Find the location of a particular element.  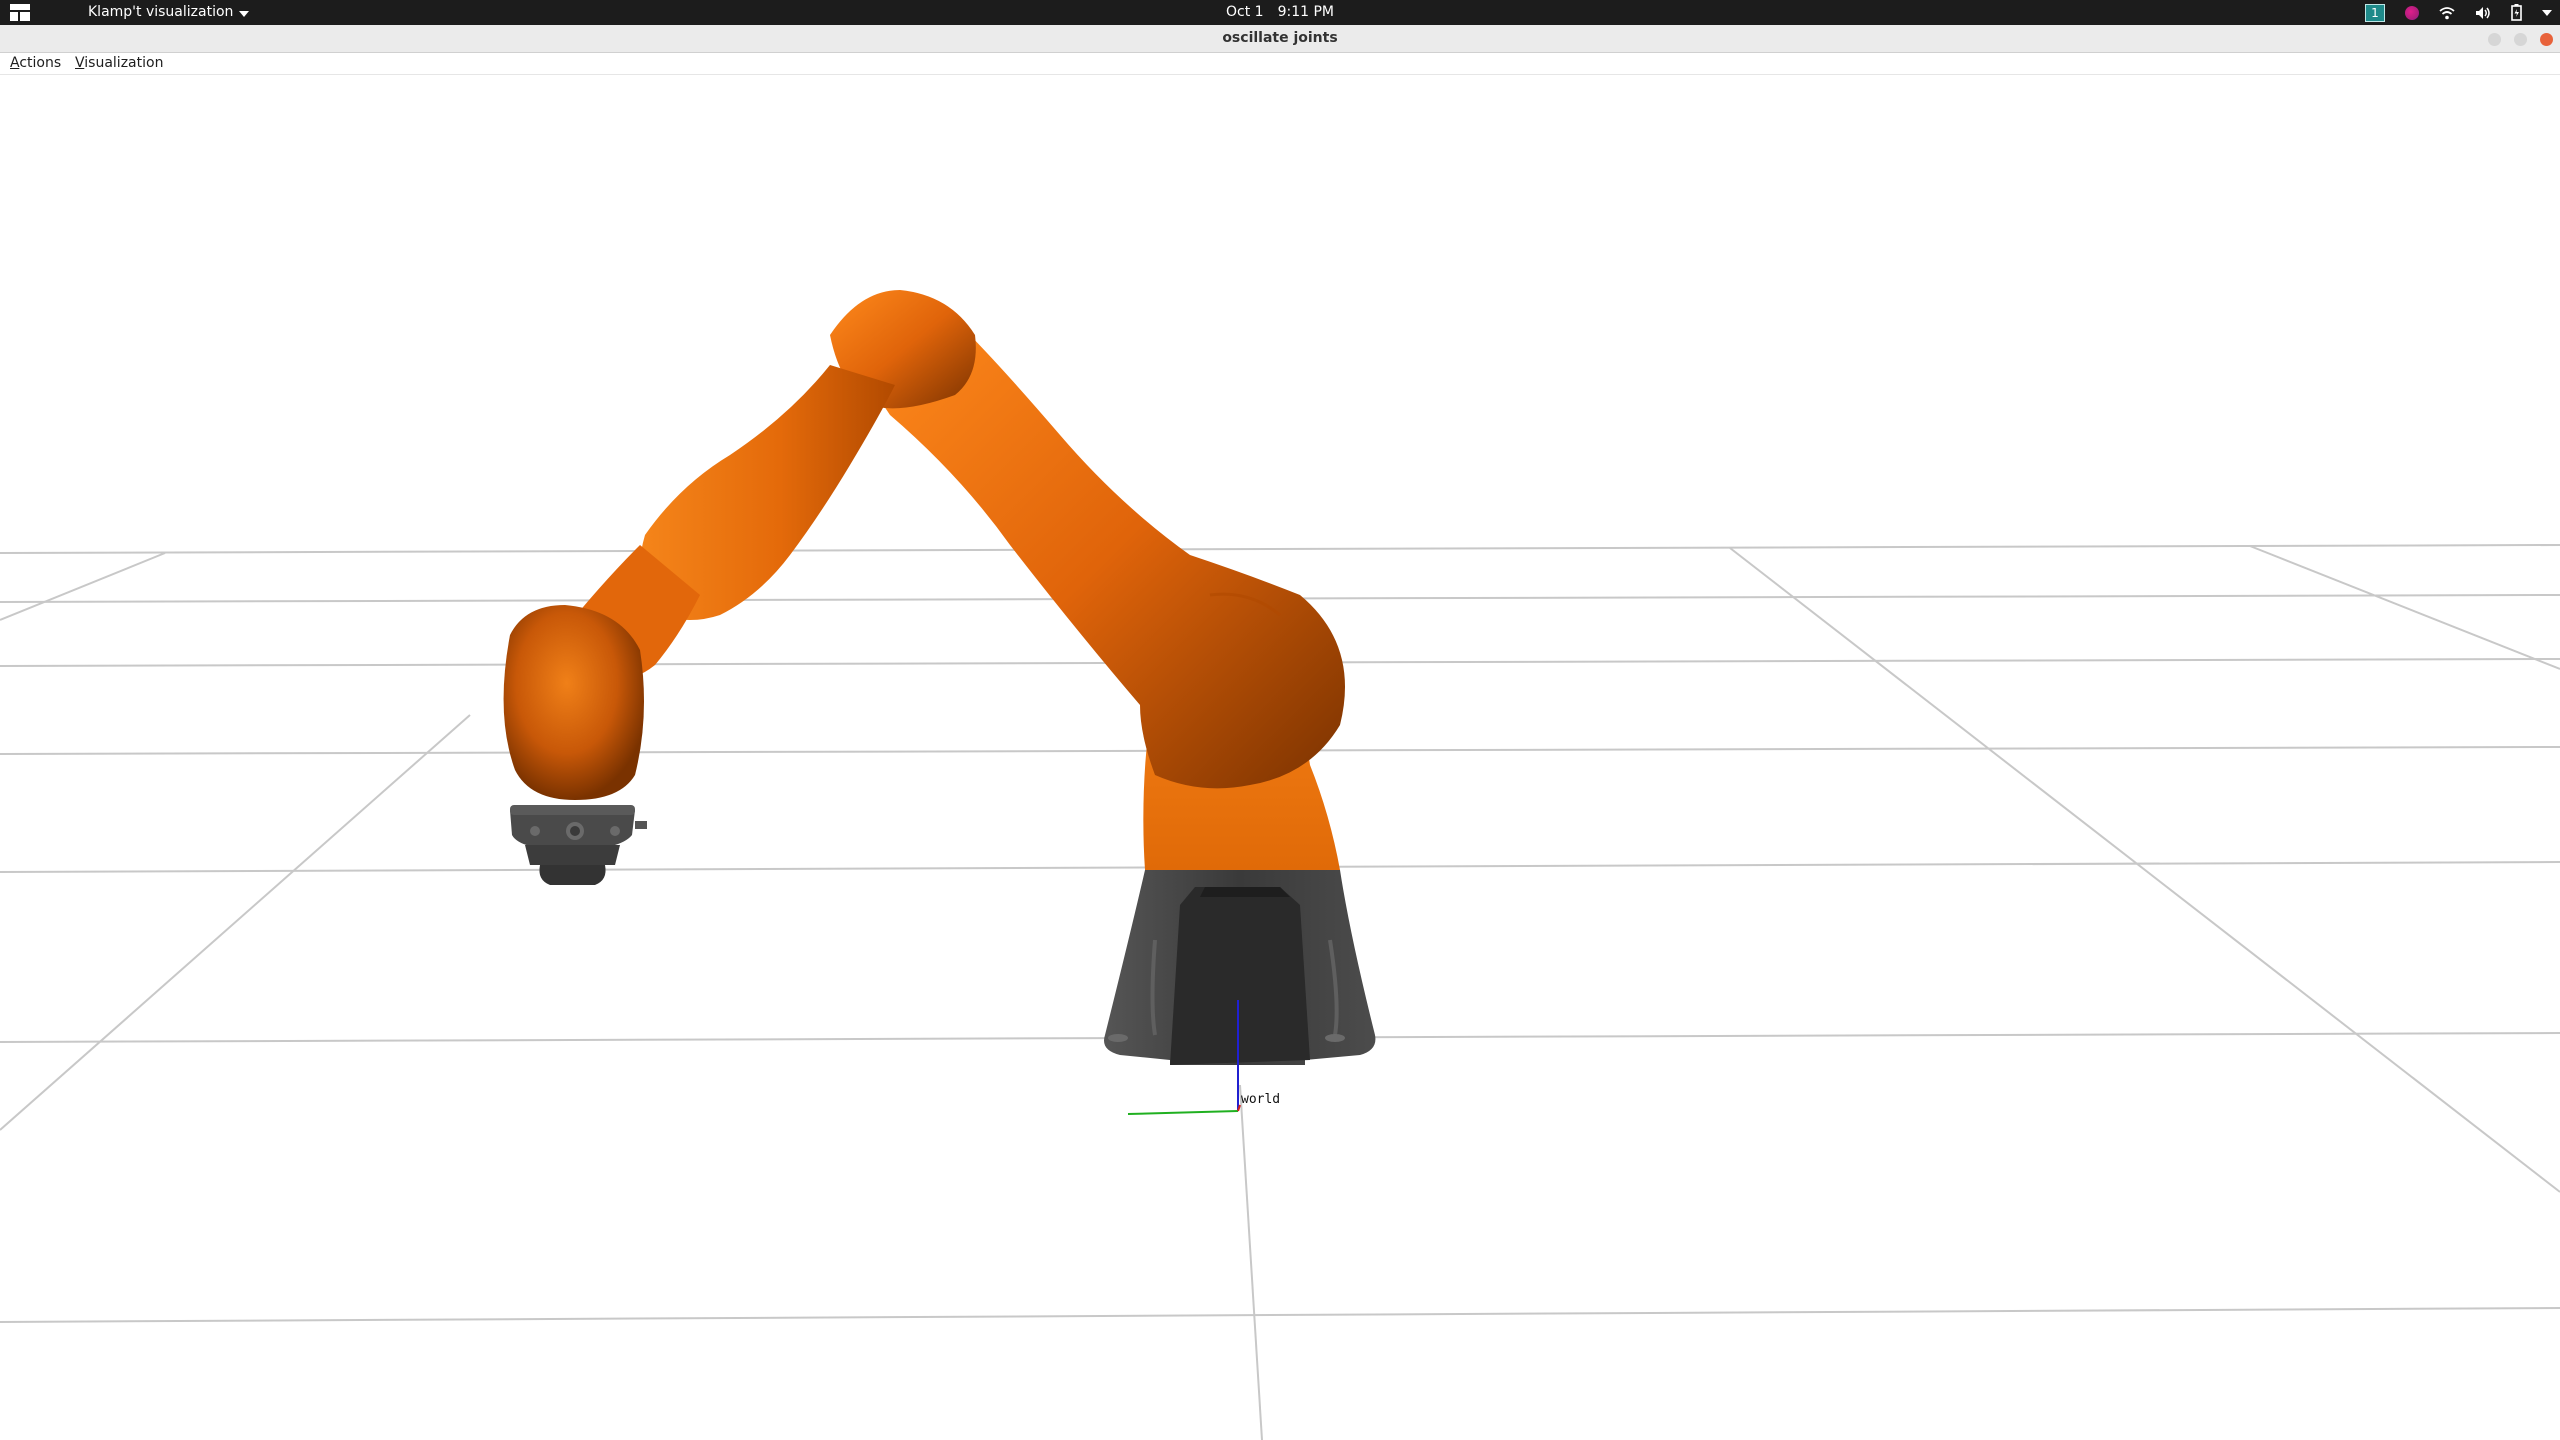

workspace-indicator: 1 is located at coordinates (2375, 12).